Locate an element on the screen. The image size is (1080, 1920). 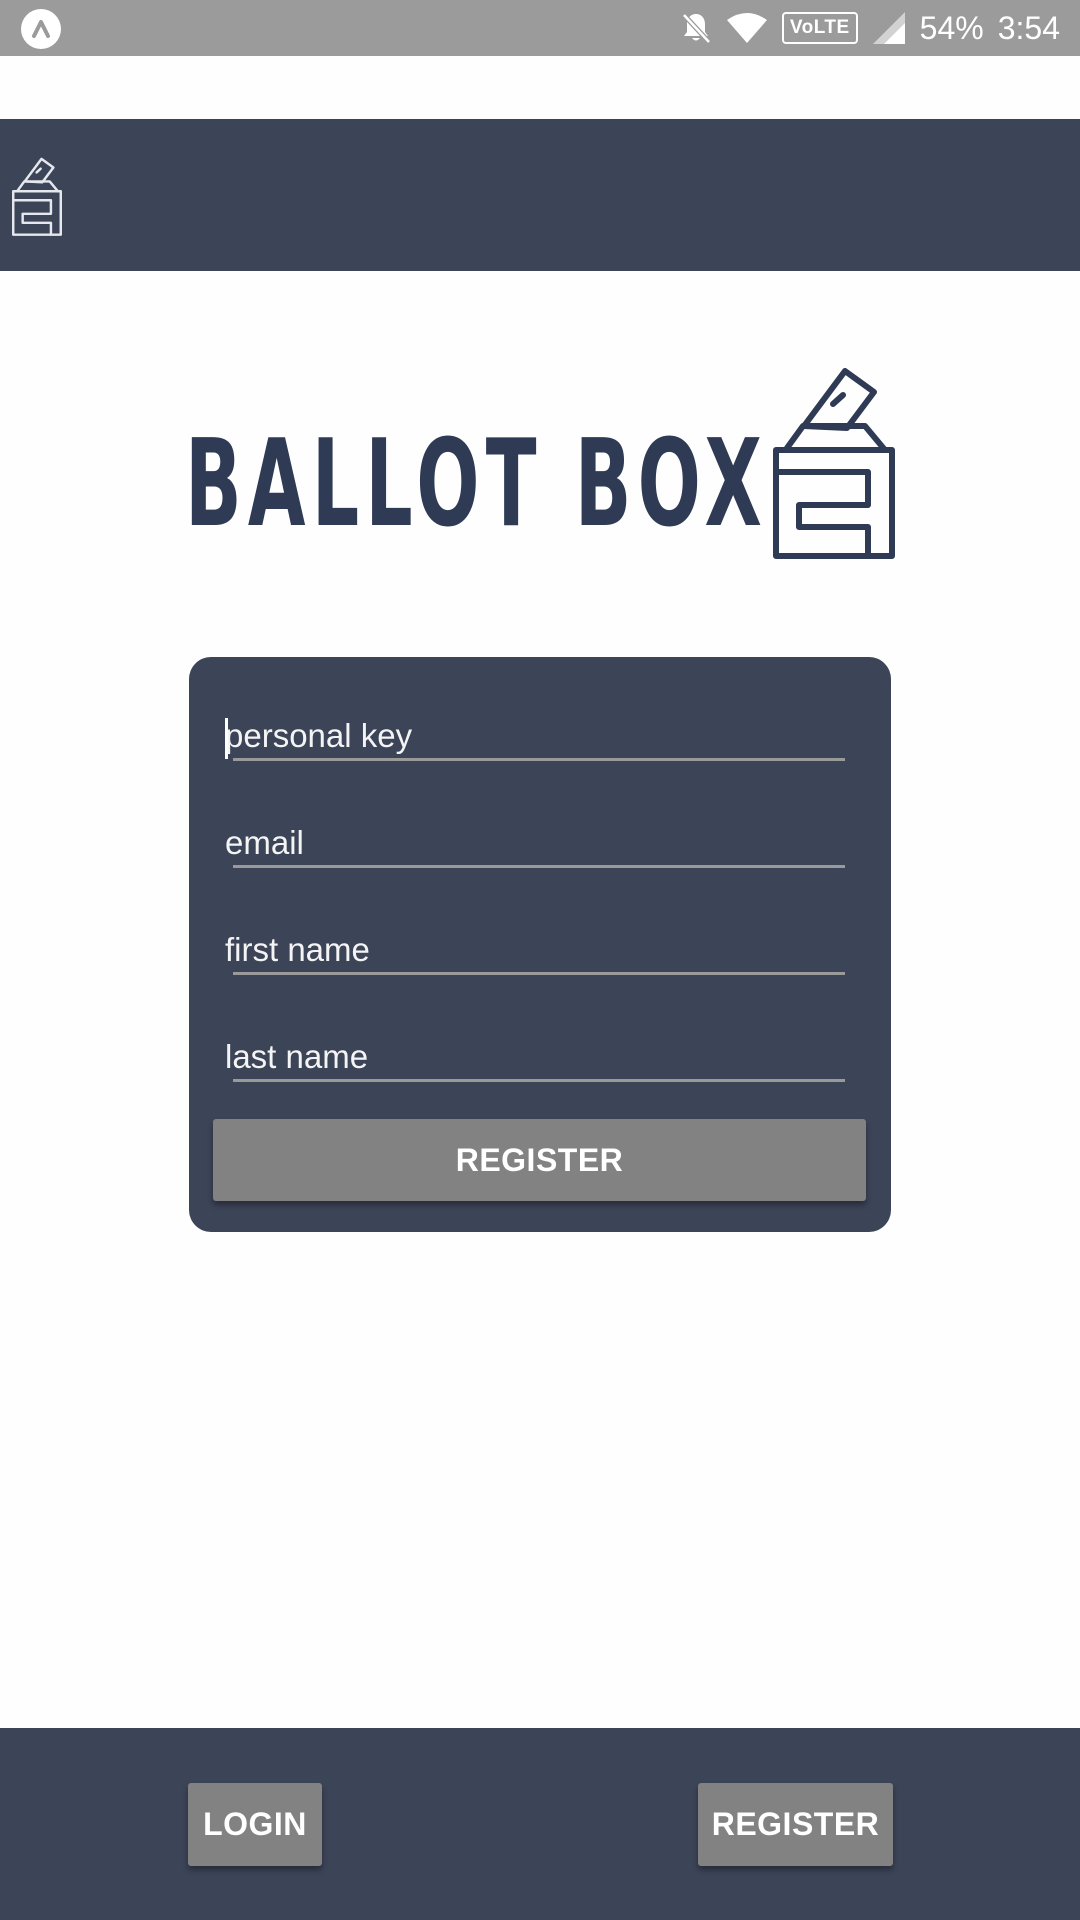
status-bar: VoLTE 54% 3:54 is located at coordinates (540, 28).